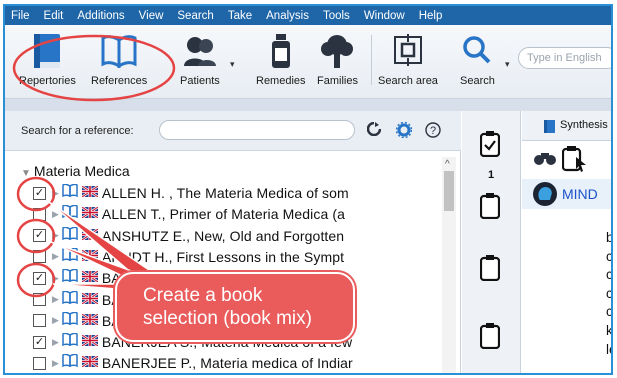  I want to click on repertories-button: Repertories, so click(47, 59).